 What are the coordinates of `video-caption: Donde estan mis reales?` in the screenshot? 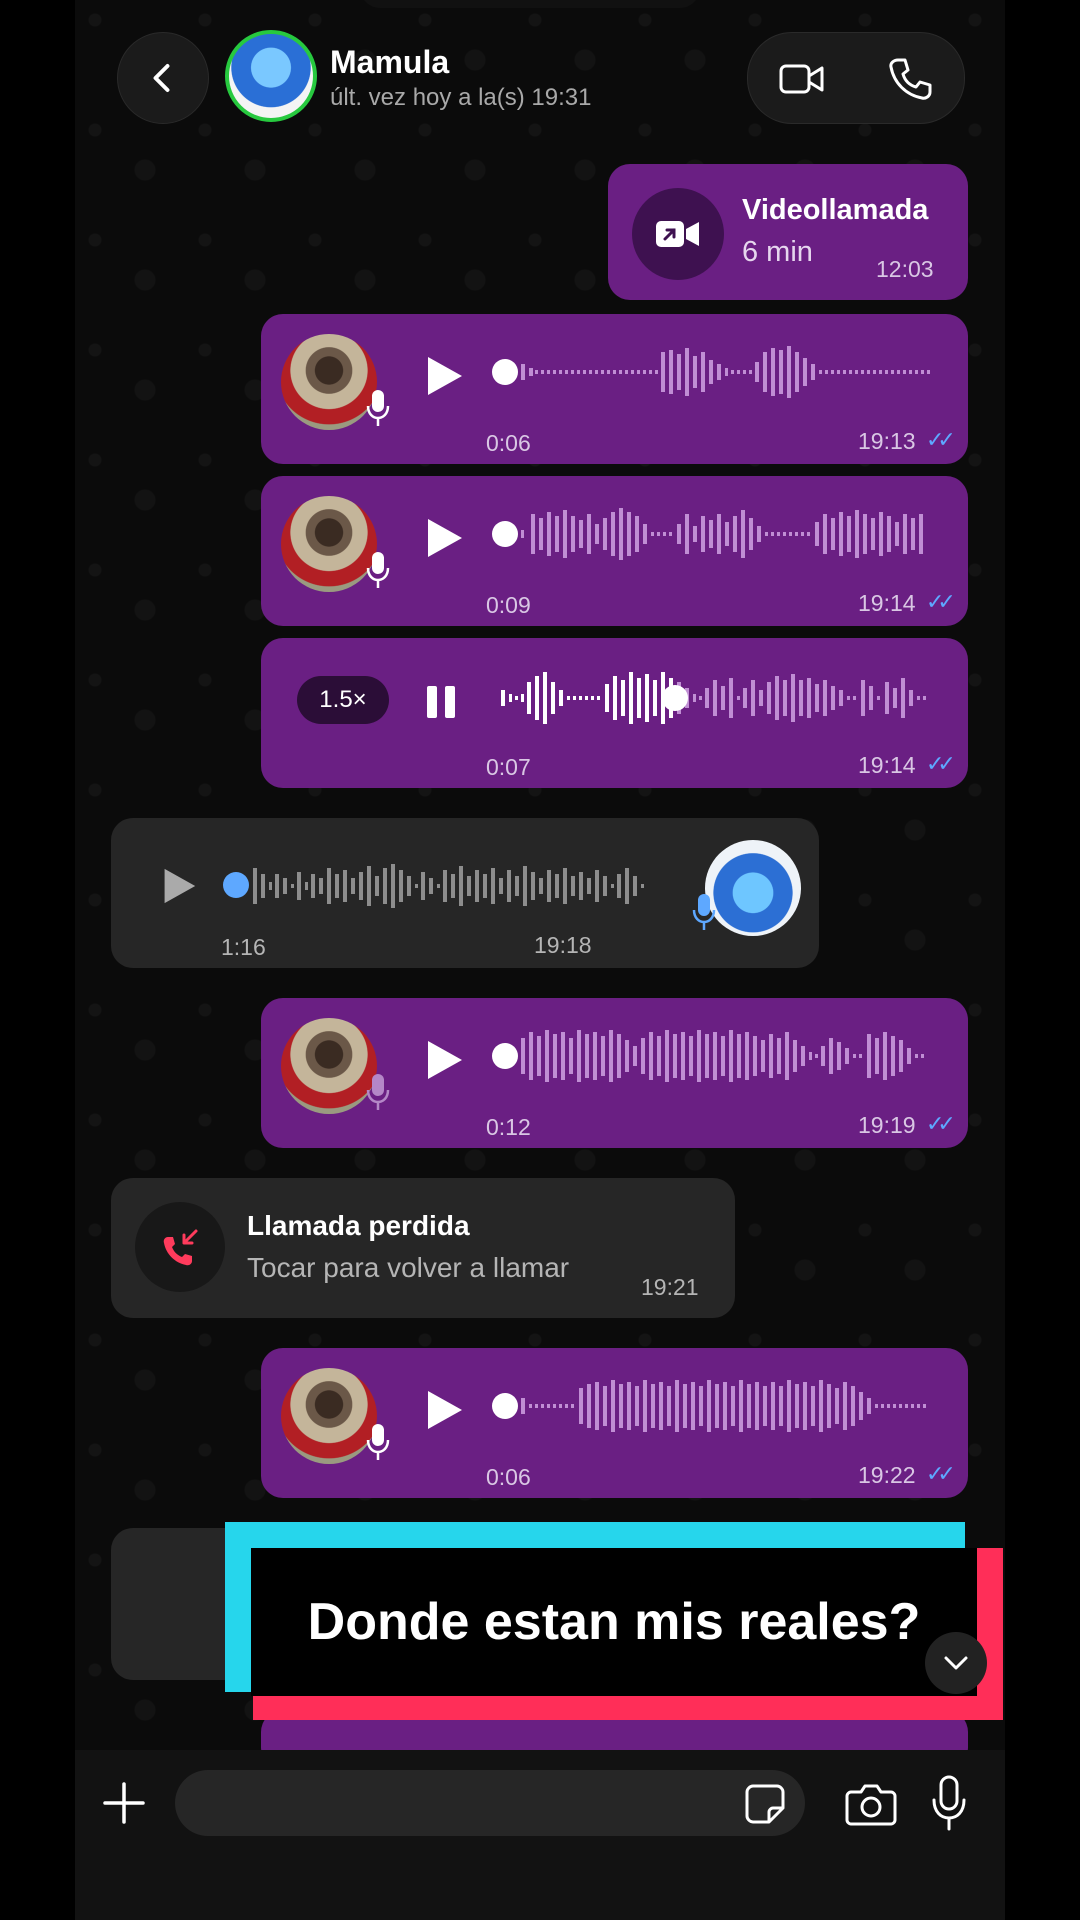 It's located at (615, 1620).